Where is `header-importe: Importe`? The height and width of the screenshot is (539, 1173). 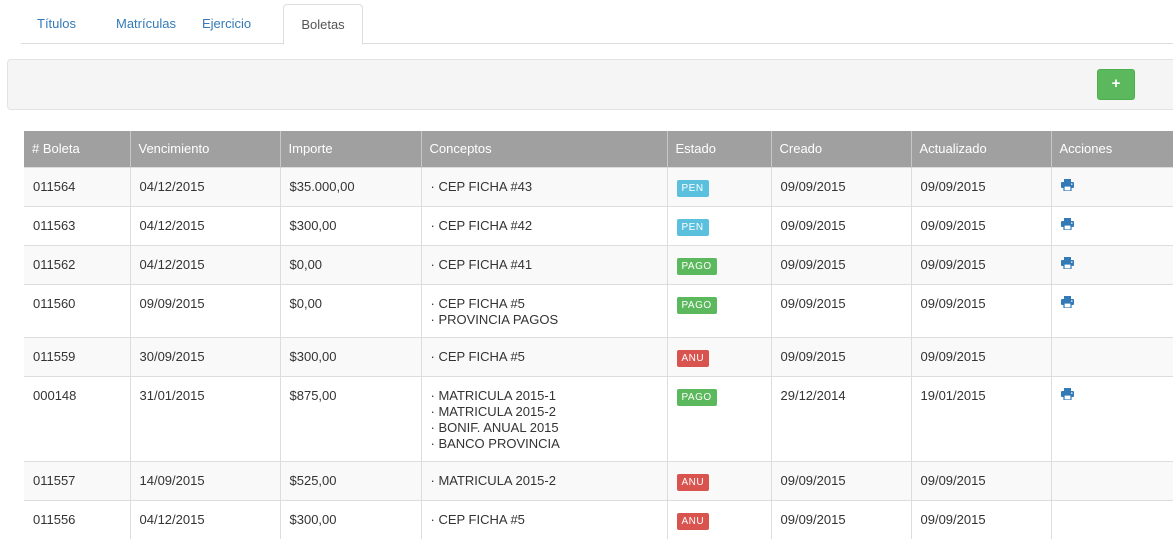
header-importe: Importe is located at coordinates (351, 149).